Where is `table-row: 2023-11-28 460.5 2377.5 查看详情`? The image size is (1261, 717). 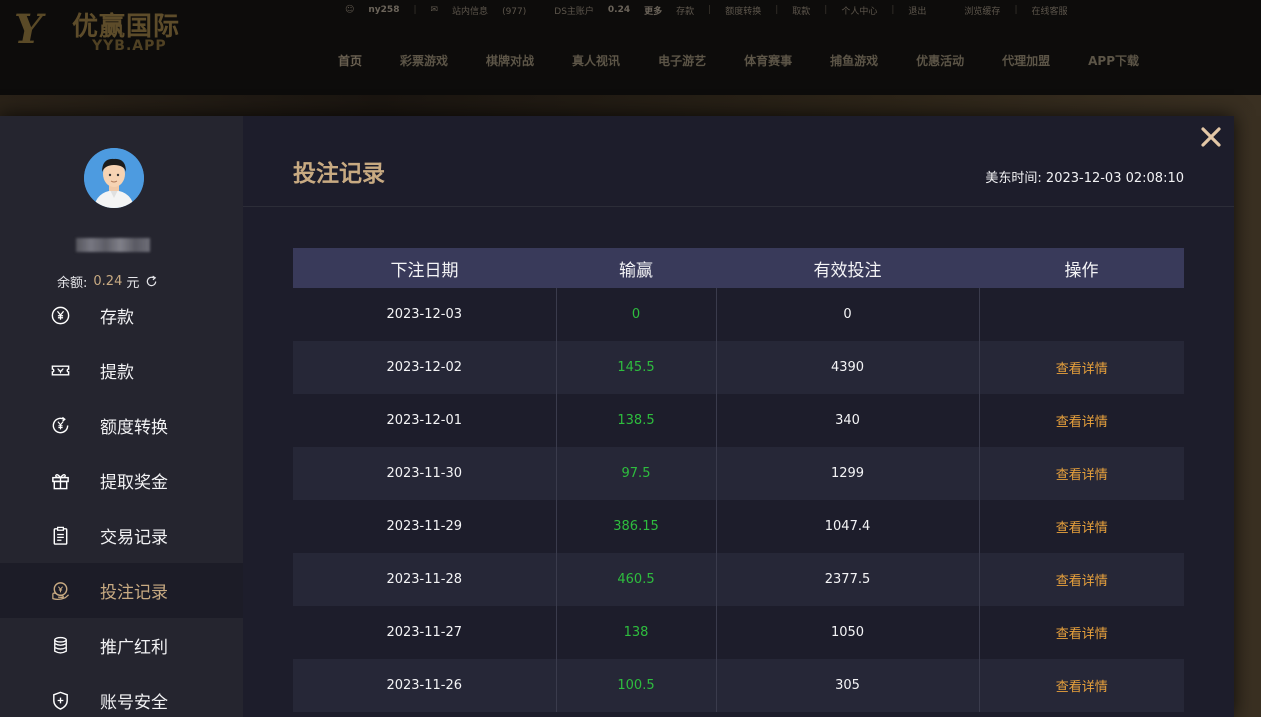 table-row: 2023-11-28 460.5 2377.5 查看详情 is located at coordinates (738, 579).